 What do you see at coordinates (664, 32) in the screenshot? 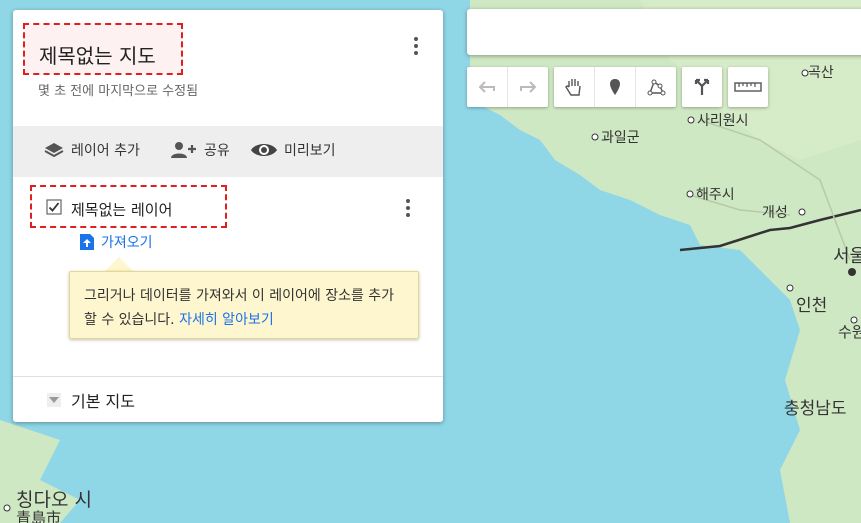
I see `map-search-input` at bounding box center [664, 32].